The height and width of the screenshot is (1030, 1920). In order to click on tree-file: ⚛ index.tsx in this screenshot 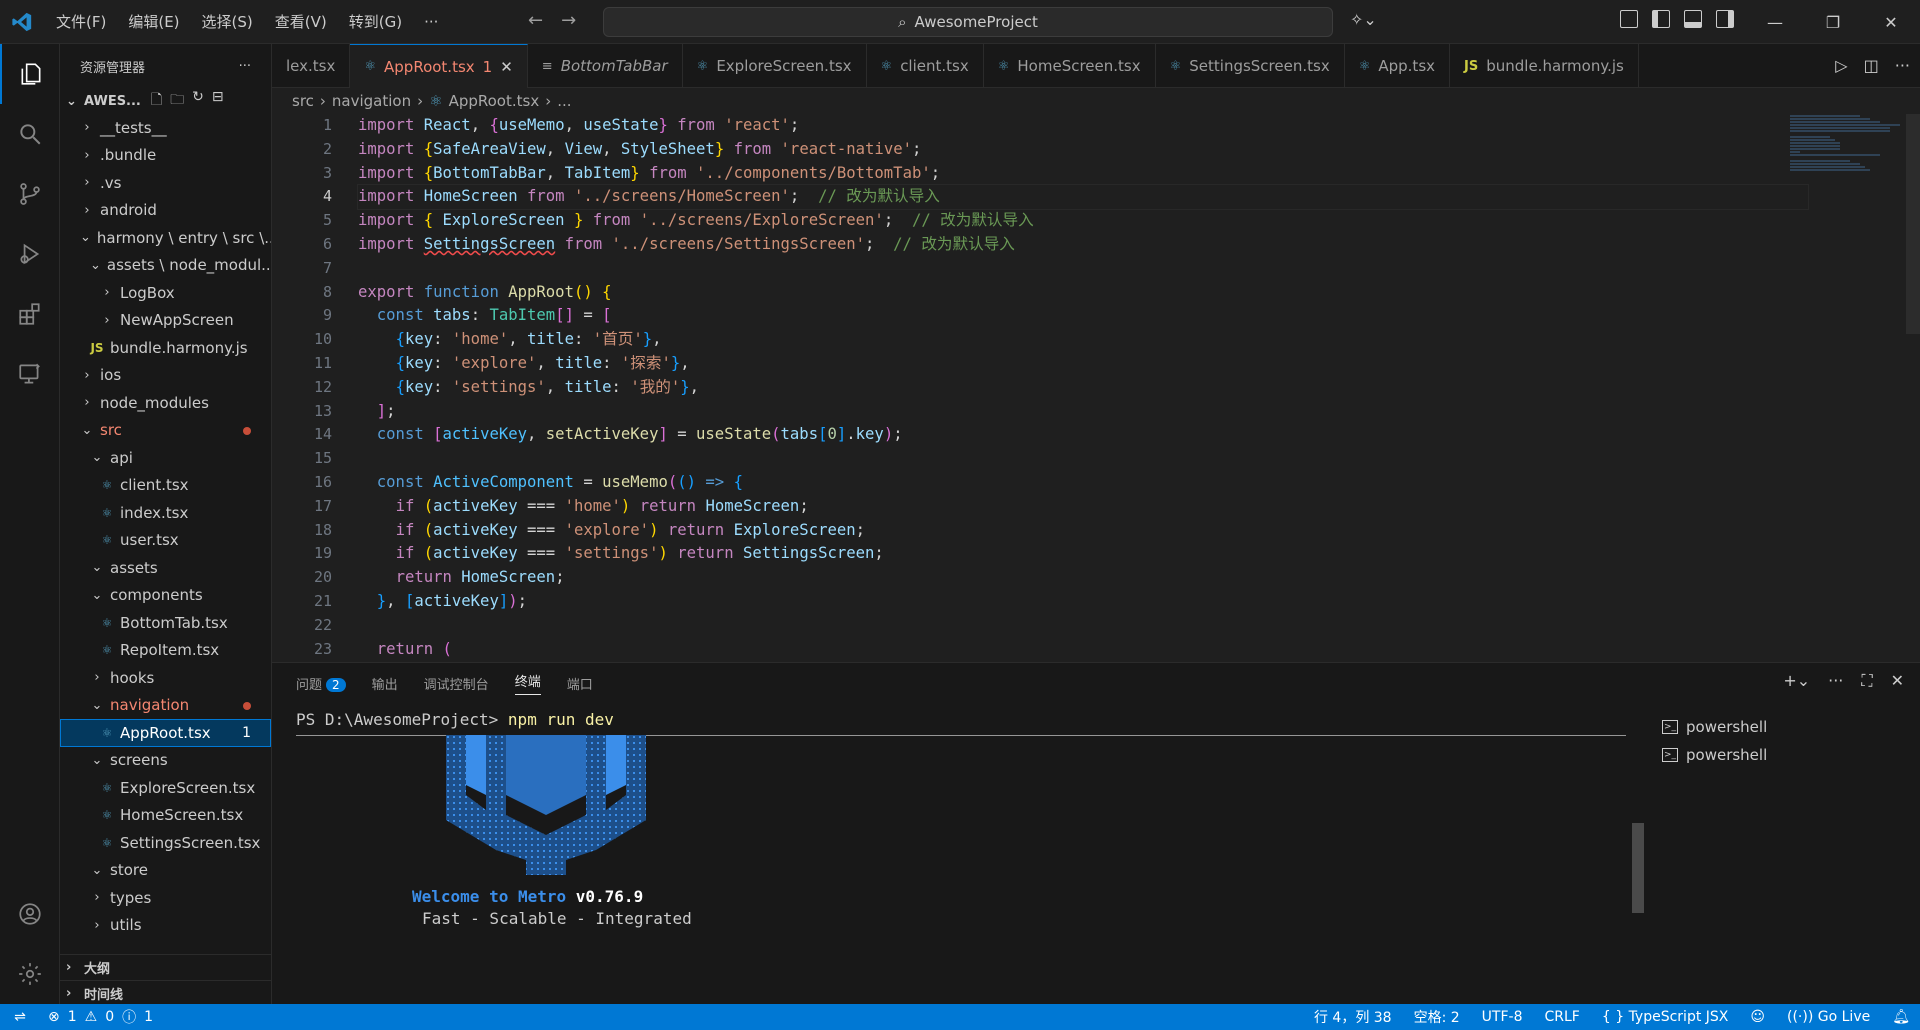, I will do `click(165, 513)`.